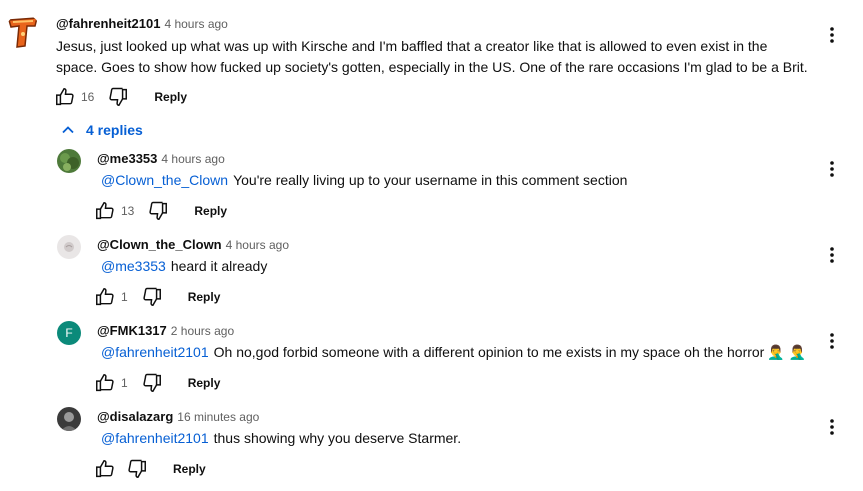 The width and height of the screenshot is (863, 491). Describe the element at coordinates (68, 130) in the screenshot. I see `chevron-up-icon` at that location.